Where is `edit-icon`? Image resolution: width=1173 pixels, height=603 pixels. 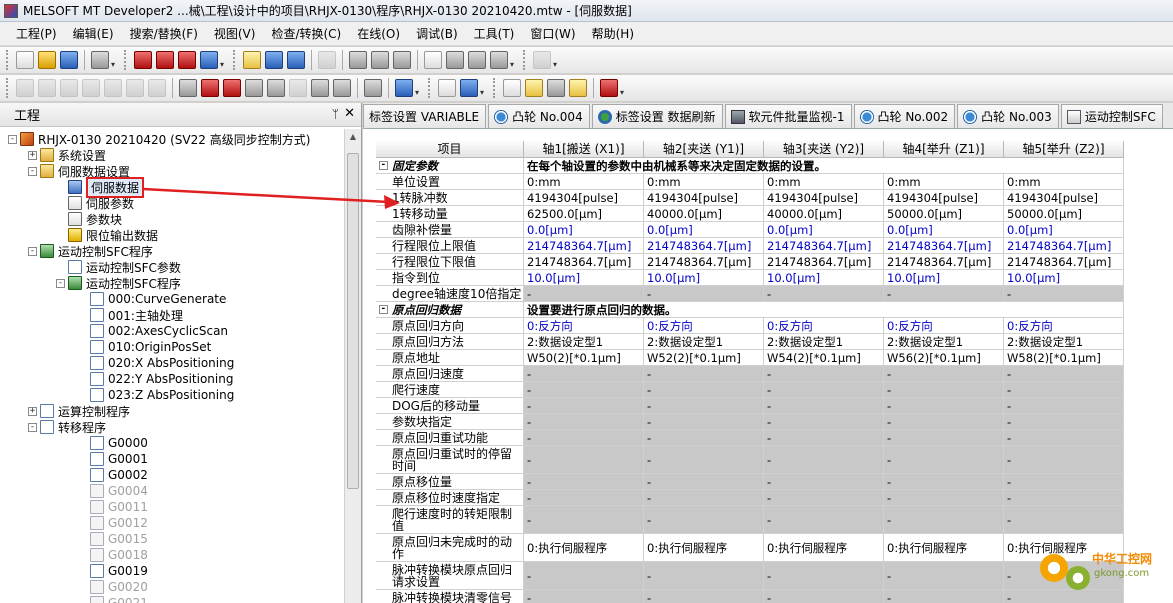 edit-icon is located at coordinates (578, 88).